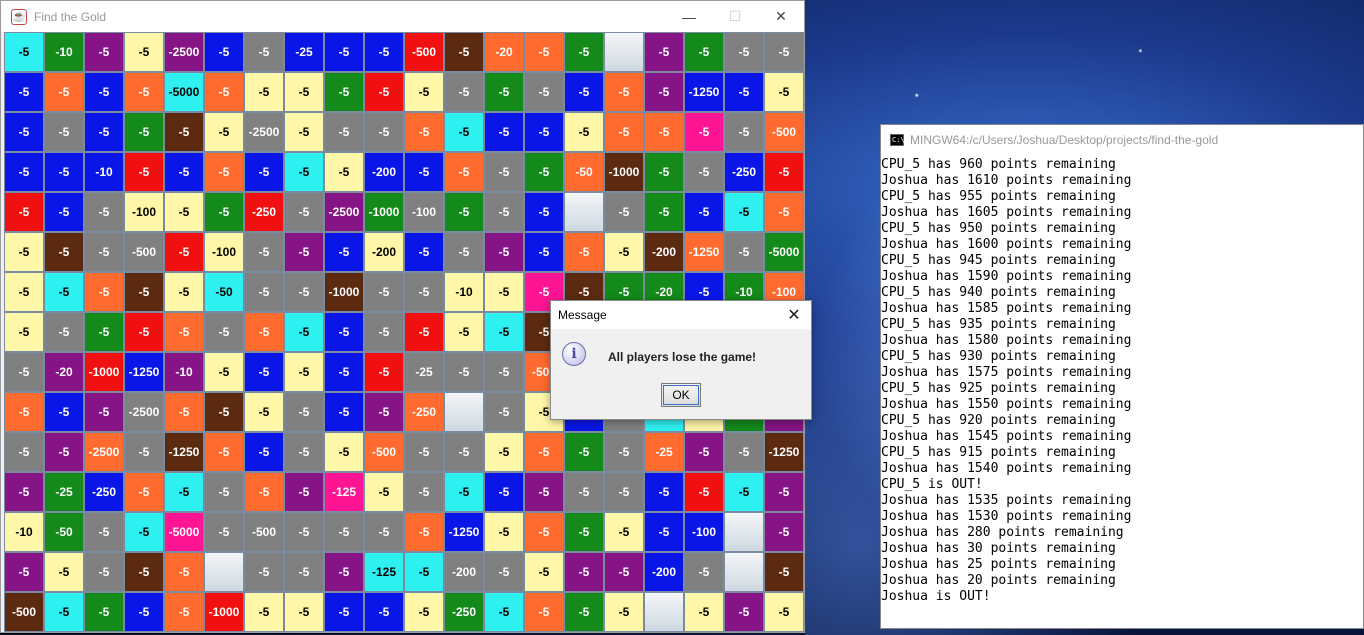 Image resolution: width=1364 pixels, height=635 pixels. I want to click on game-titlebar: ☕ Find the Gold — ☐ ✕, so click(402, 16).